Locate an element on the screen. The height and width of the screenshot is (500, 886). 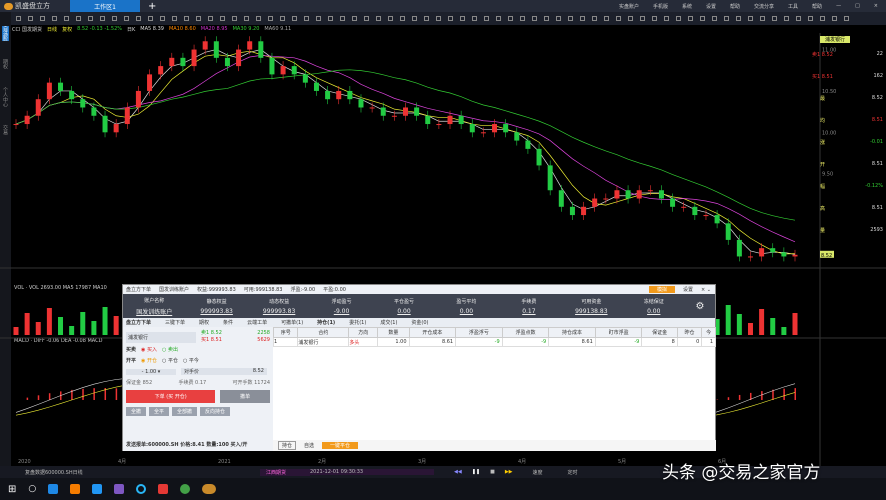
column-header: 浮盈点数 is located at coordinates (525, 332).